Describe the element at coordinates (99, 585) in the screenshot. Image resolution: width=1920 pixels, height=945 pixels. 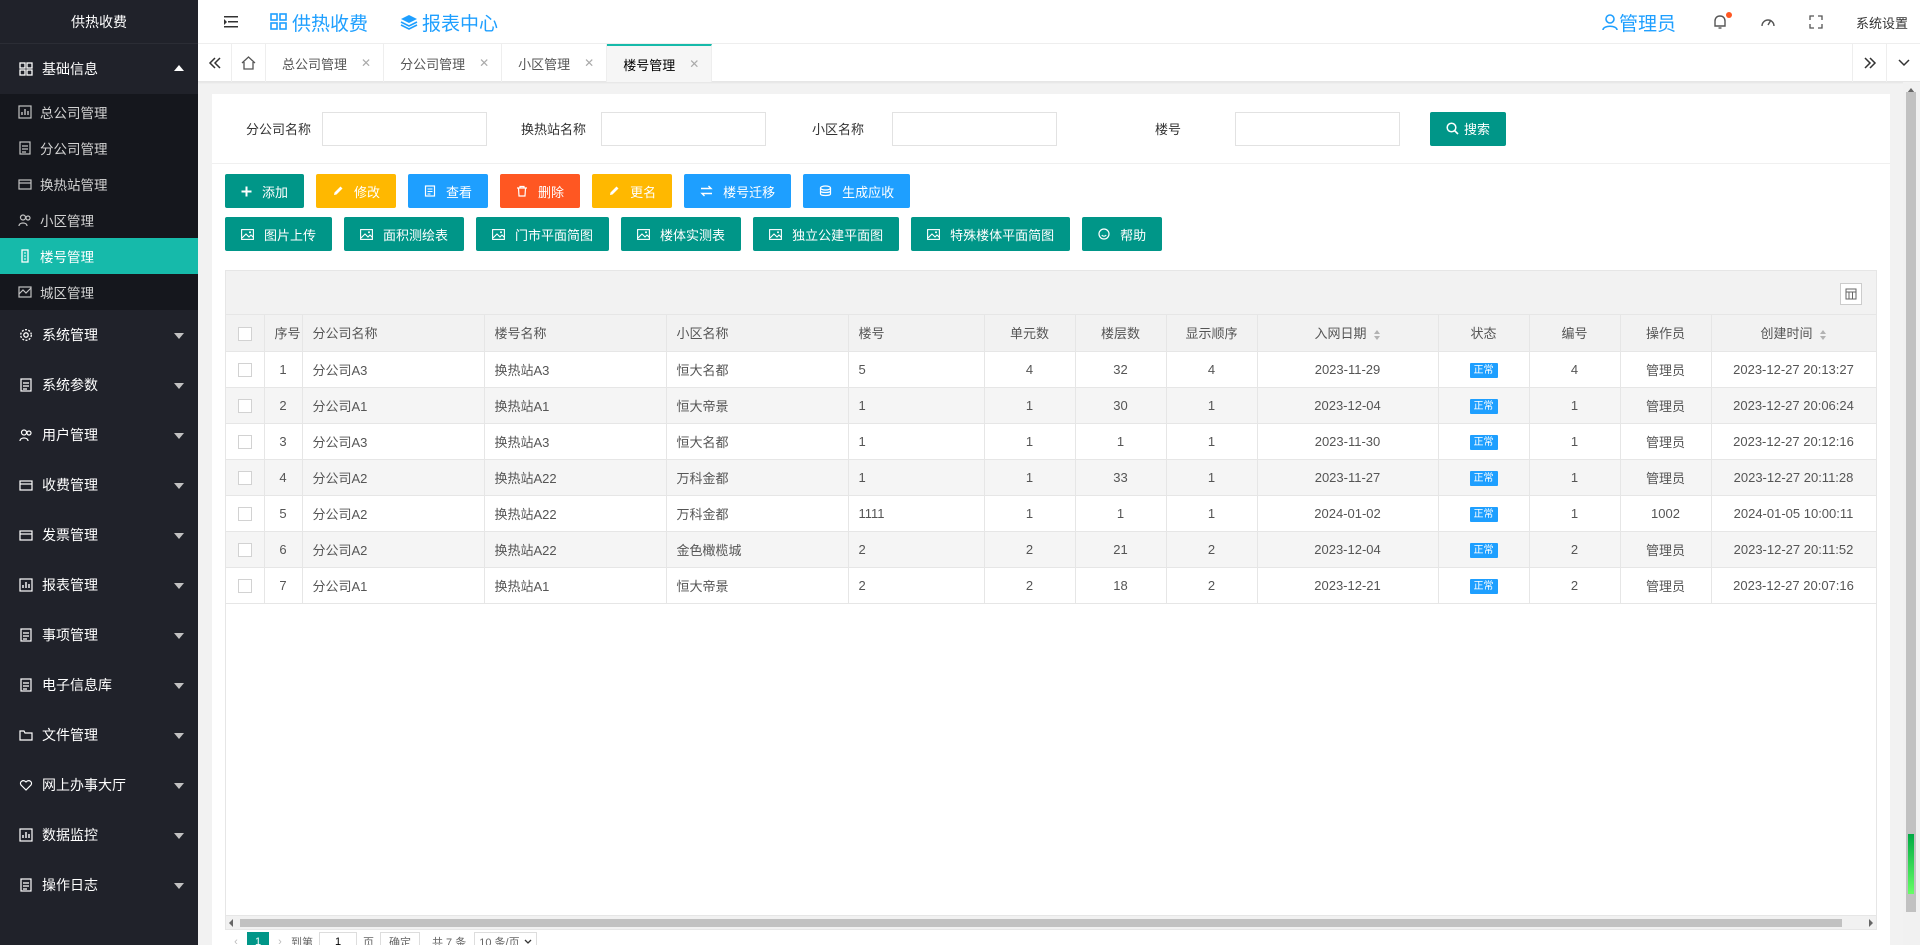
I see `sidebar-group: 报表管理` at that location.